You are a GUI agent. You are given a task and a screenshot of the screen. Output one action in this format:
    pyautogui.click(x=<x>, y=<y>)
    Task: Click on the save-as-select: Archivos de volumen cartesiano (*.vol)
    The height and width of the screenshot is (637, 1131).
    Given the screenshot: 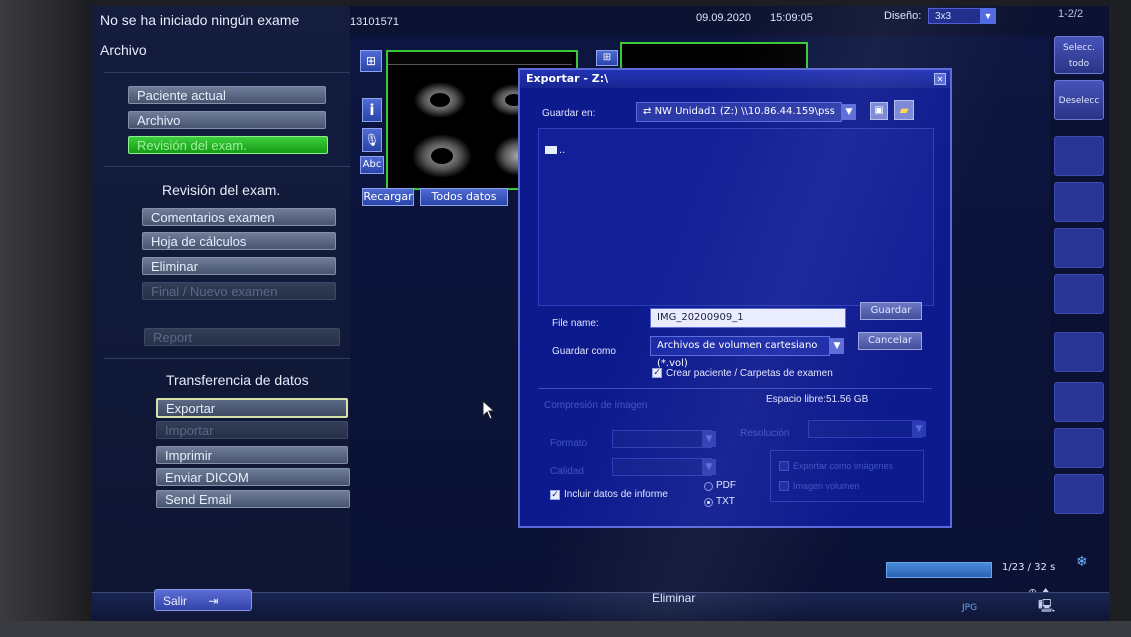 What is the action you would take?
    pyautogui.click(x=740, y=352)
    